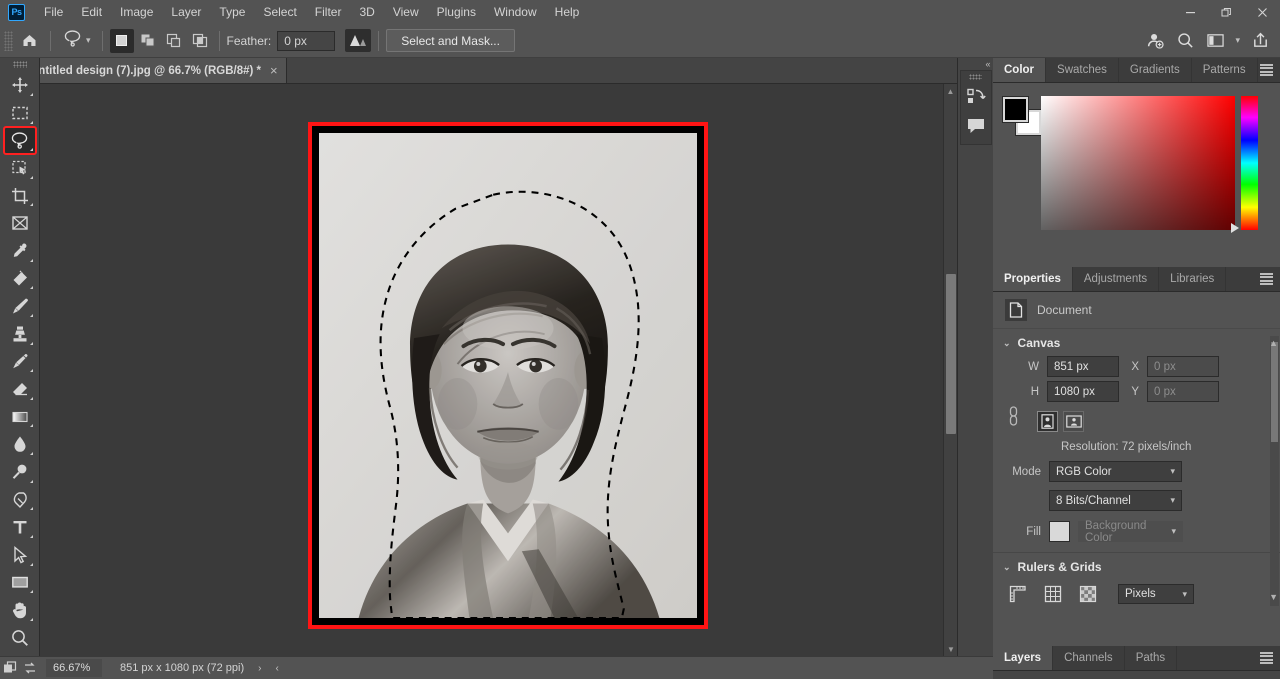 The height and width of the screenshot is (679, 1280). What do you see at coordinates (1155, 41) in the screenshot?
I see `share-user-icon` at bounding box center [1155, 41].